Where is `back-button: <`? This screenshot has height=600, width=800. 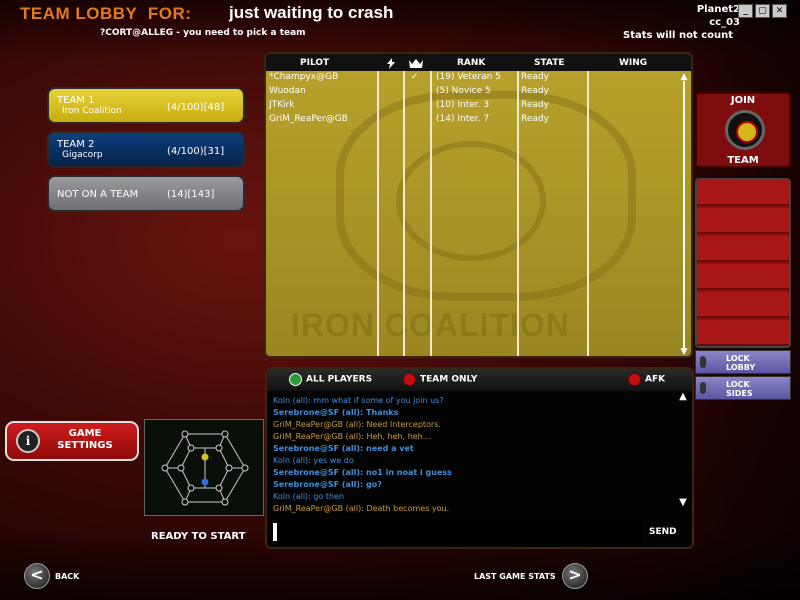 back-button: < is located at coordinates (37, 576).